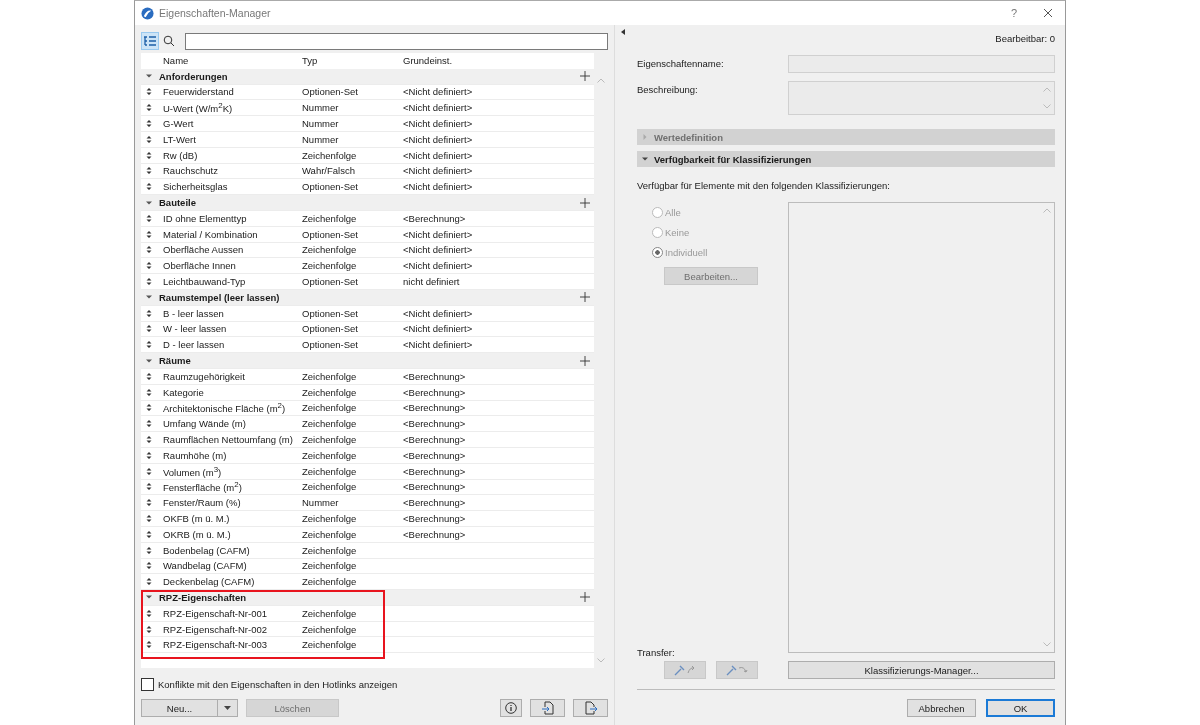 The height and width of the screenshot is (725, 1200). I want to click on list-view-button, so click(150, 41).